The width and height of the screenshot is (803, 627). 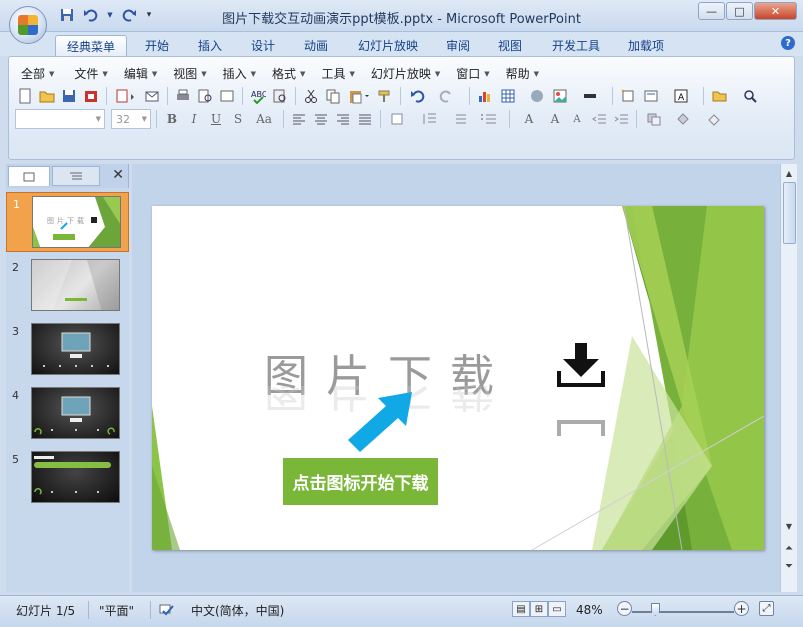 What do you see at coordinates (67, 414) in the screenshot?
I see `slide-thumbnail-4: 4` at bounding box center [67, 414].